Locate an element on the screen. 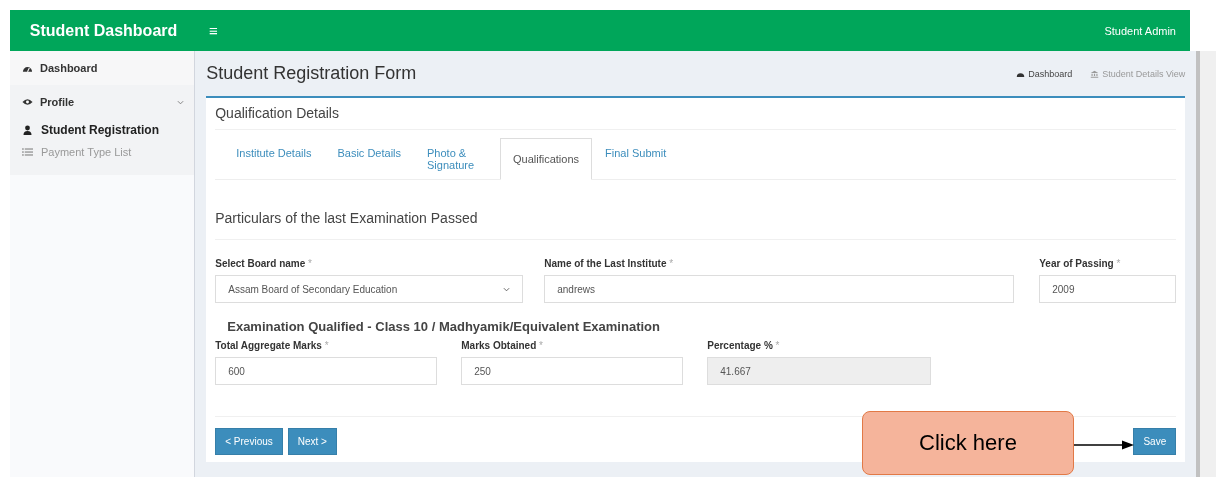 The height and width of the screenshot is (477, 1216). user-icon is located at coordinates (27, 130).